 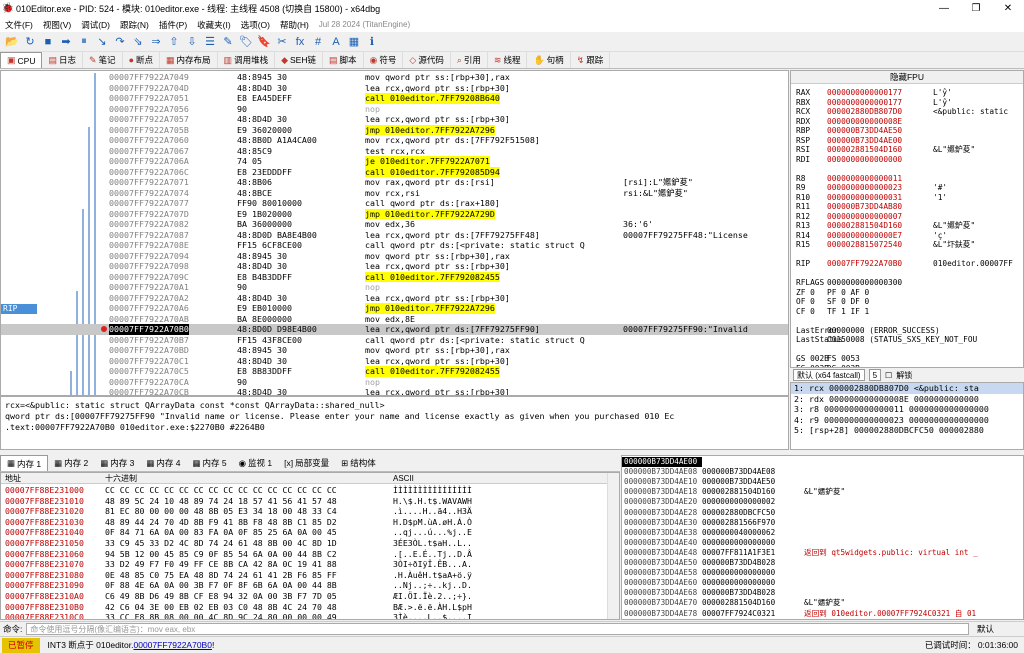 What do you see at coordinates (306, 463) in the screenshot?
I see `tab-locals: [x] 局部变量` at bounding box center [306, 463].